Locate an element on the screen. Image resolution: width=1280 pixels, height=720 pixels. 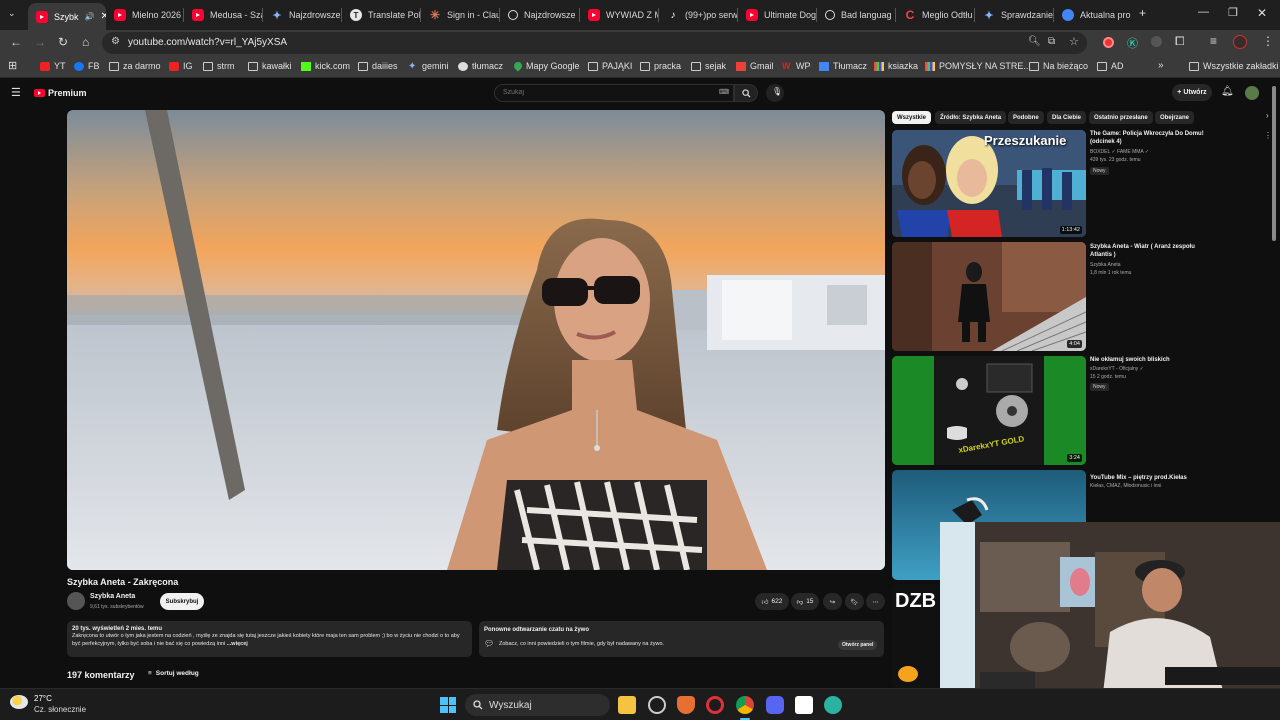
recommendation-thumbnail: xDarekxYT GOLD 3:24 is located at coordinates (989, 410).